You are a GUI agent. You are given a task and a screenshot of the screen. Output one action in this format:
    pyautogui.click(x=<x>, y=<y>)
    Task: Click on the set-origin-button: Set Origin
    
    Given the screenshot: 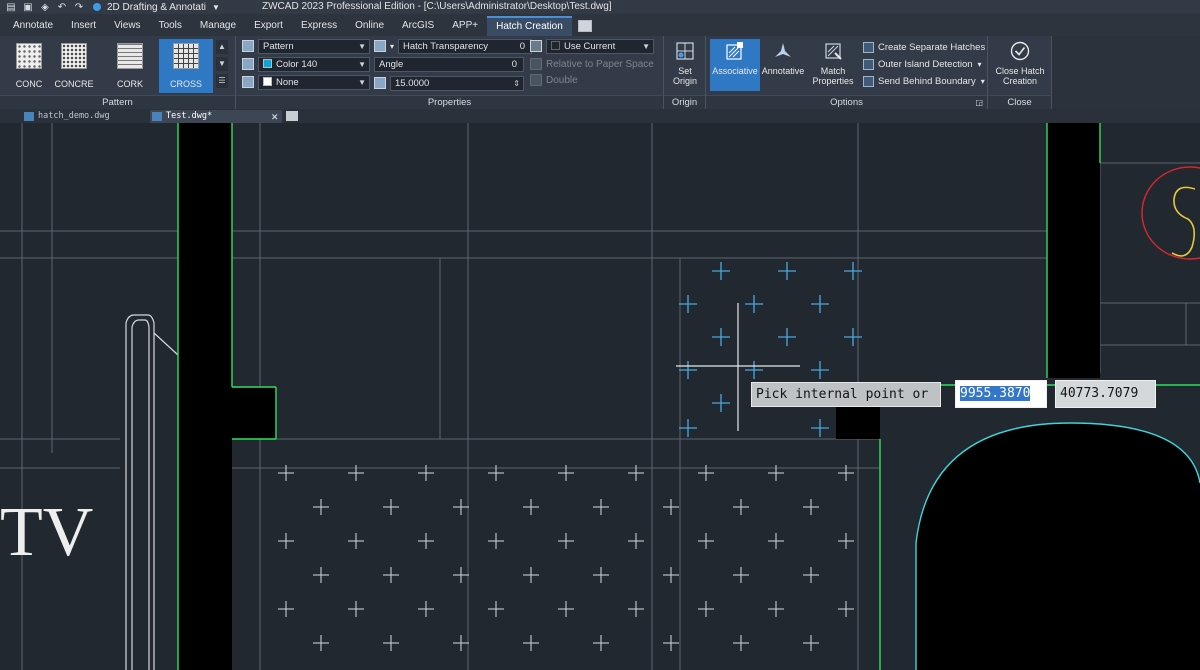 What is the action you would take?
    pyautogui.click(x=685, y=65)
    